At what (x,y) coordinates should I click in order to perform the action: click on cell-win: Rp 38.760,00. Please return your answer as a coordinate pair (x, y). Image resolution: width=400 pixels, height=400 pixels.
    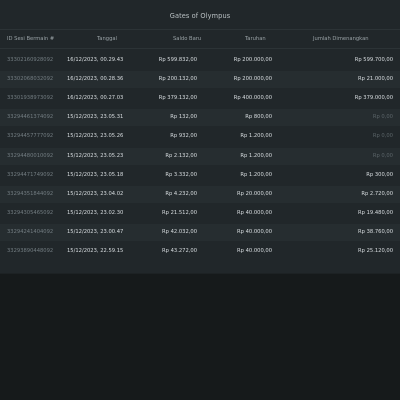
    Looking at the image, I should click on (375, 231).